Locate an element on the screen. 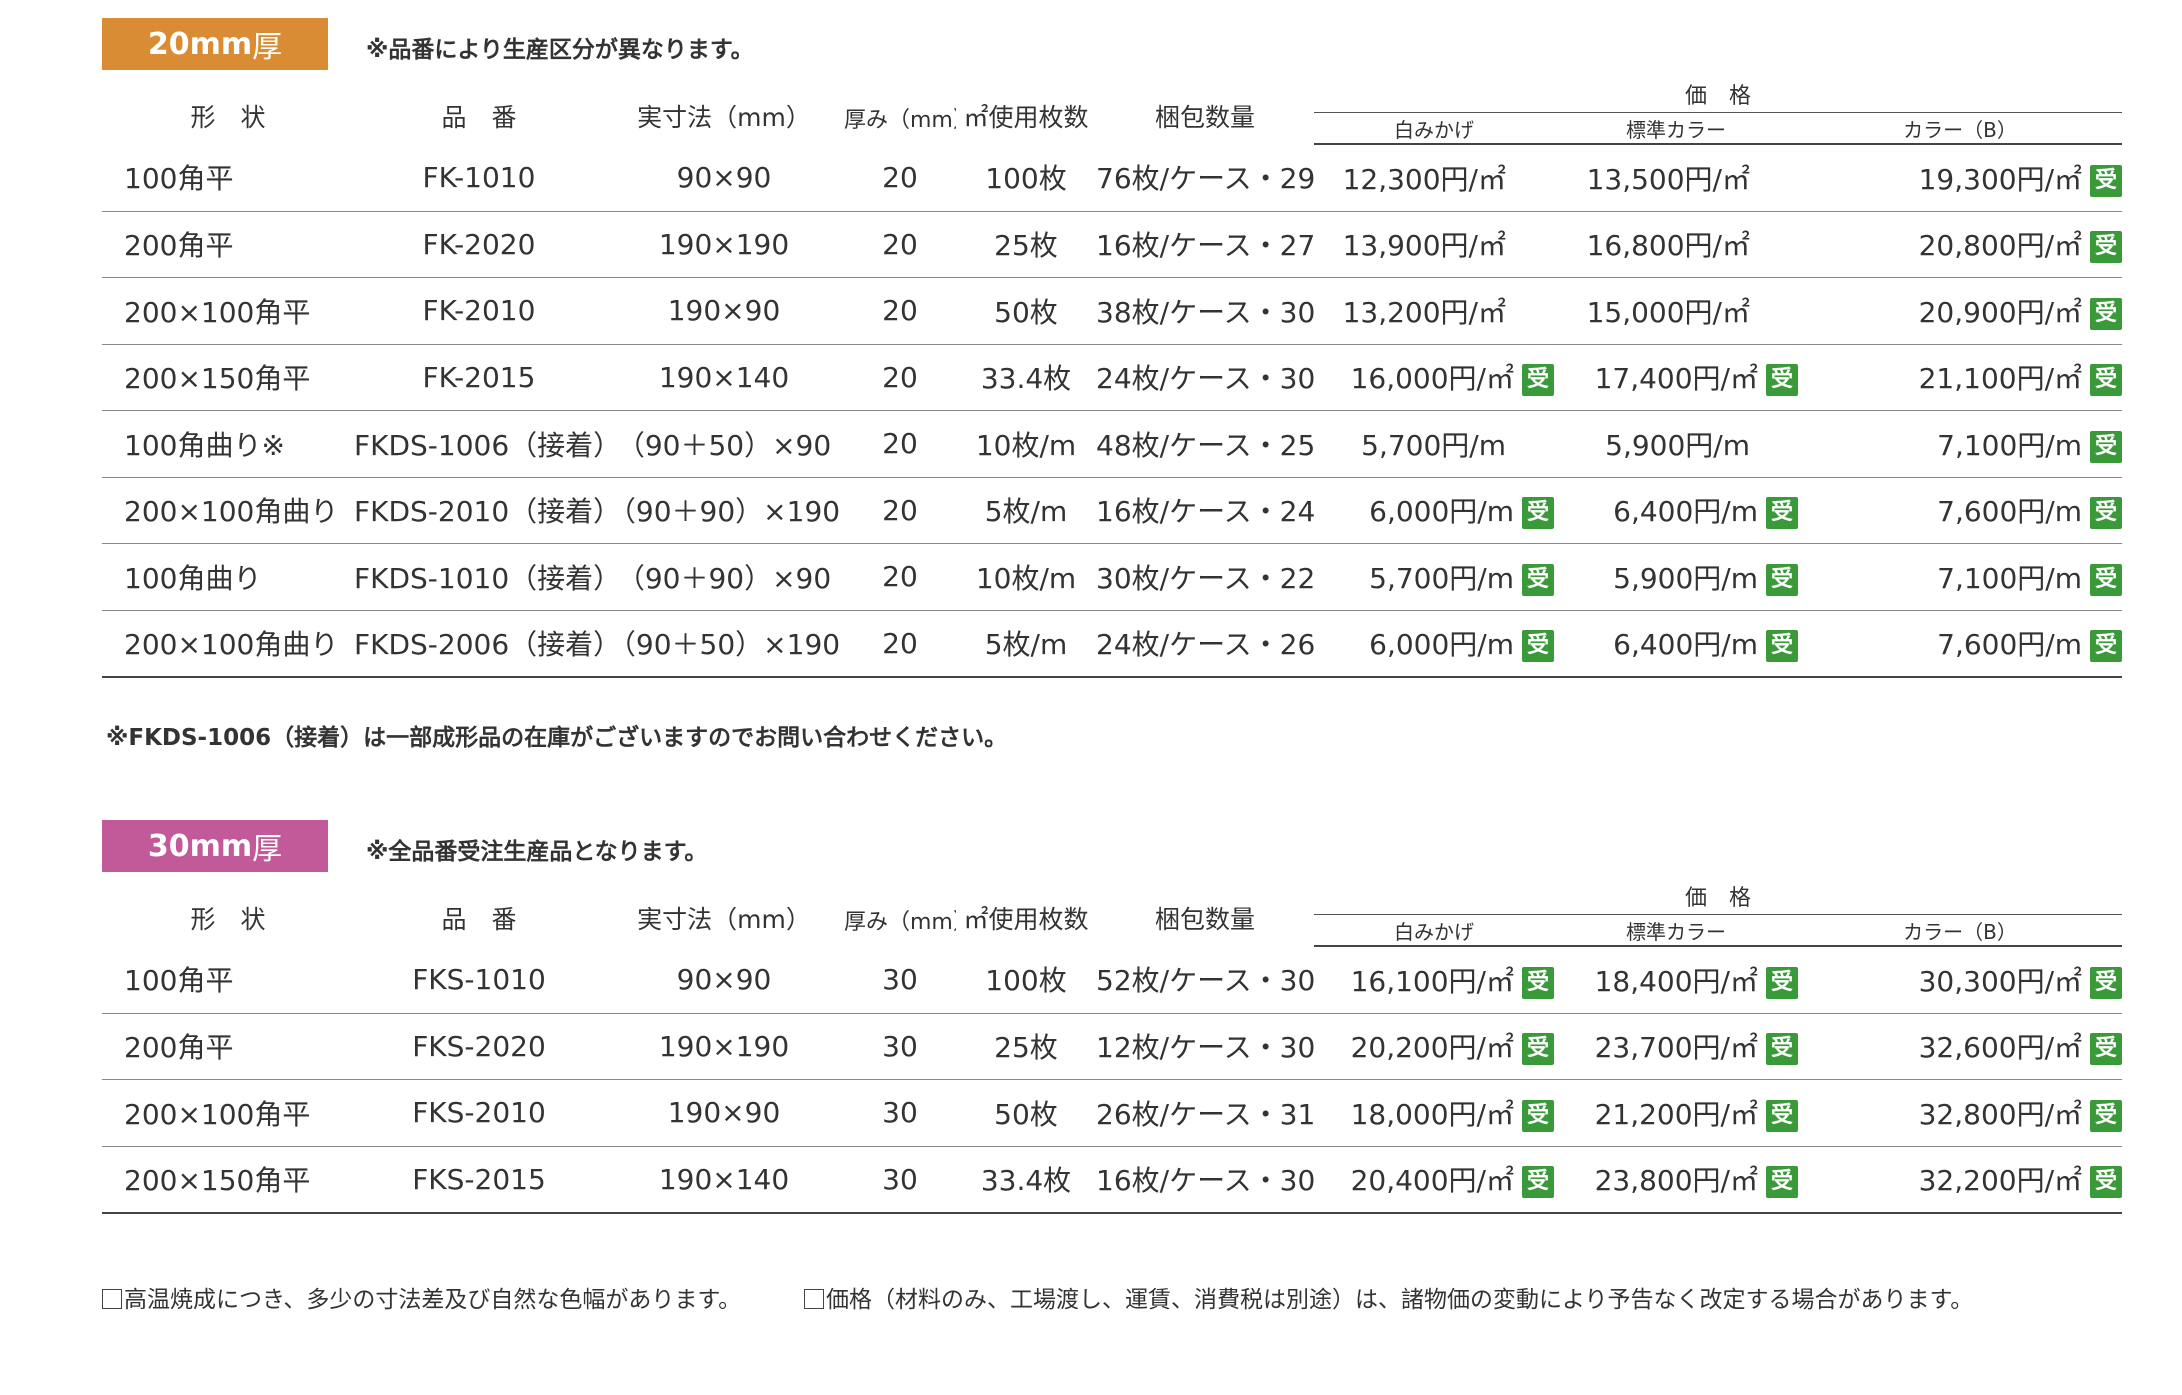 The height and width of the screenshot is (1395, 2182). cell-price-standard: 5,900円/m 受 is located at coordinates (1676, 577).